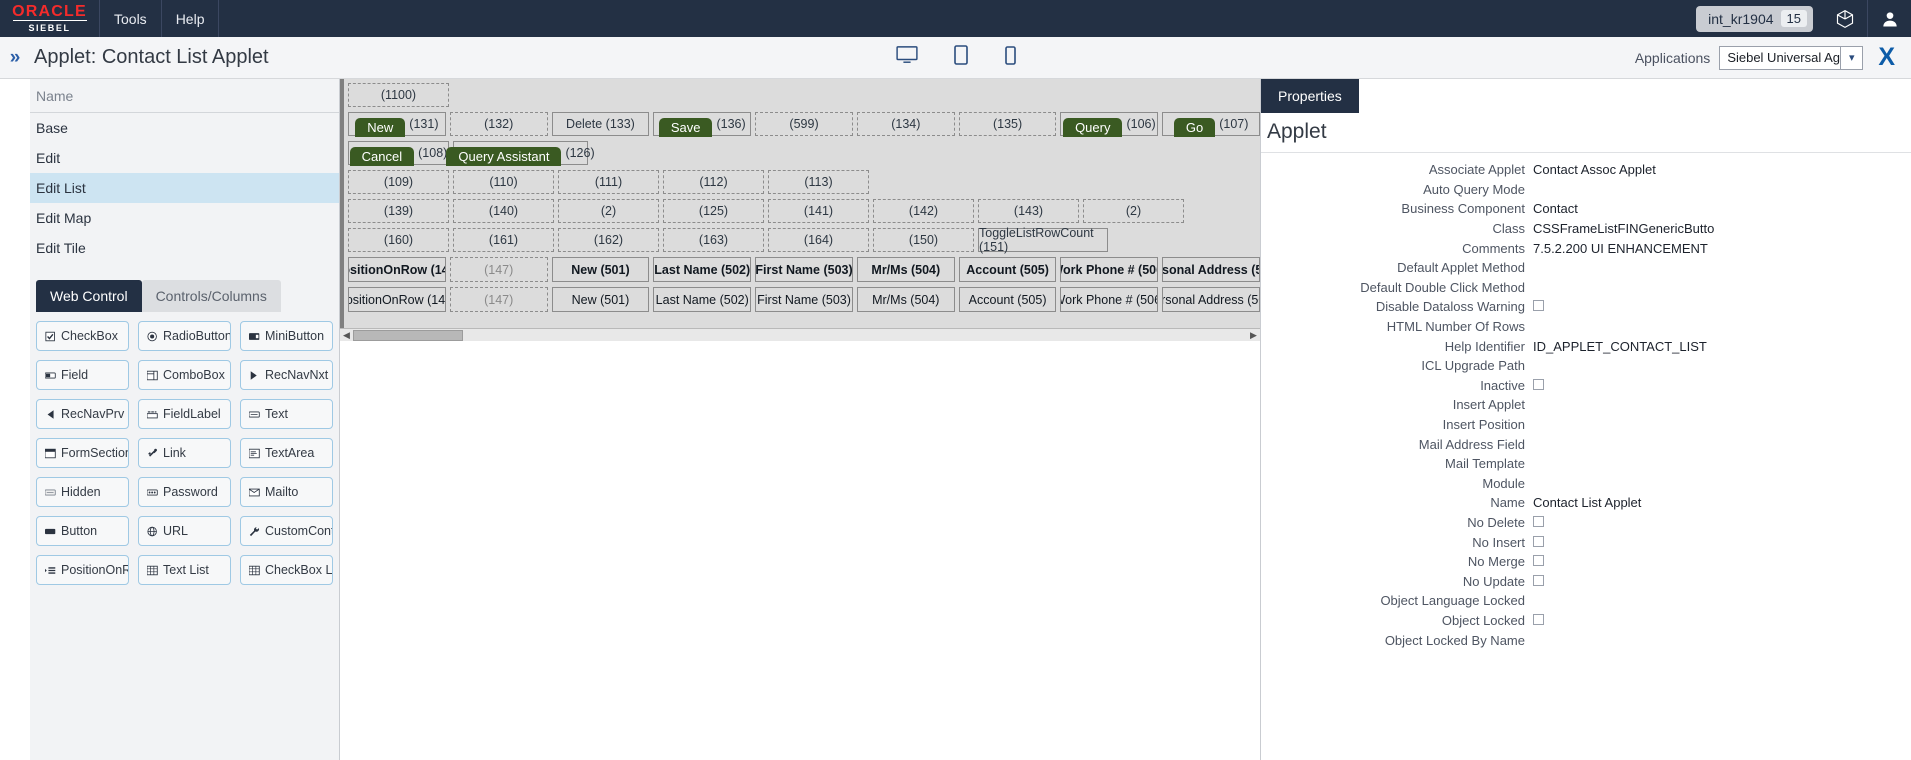 The width and height of the screenshot is (1911, 760). What do you see at coordinates (184, 158) in the screenshot?
I see `applet-mode-edit: Edit` at bounding box center [184, 158].